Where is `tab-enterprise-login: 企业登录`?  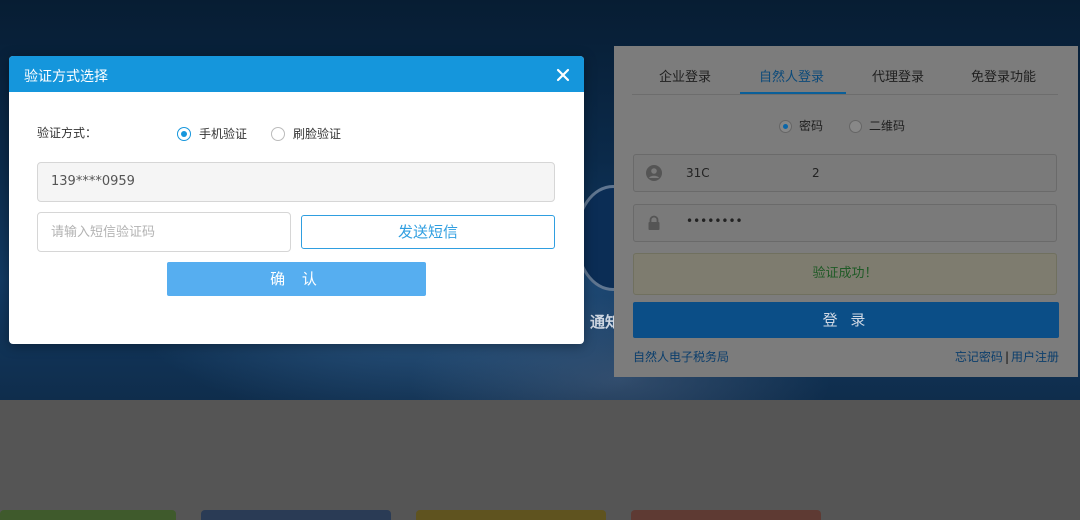 tab-enterprise-login: 企业登录 is located at coordinates (685, 75).